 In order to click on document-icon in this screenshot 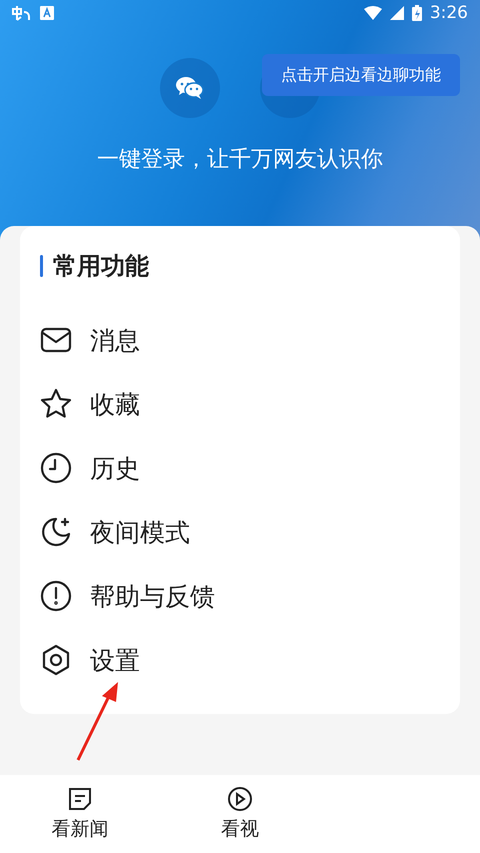, I will do `click(80, 799)`.